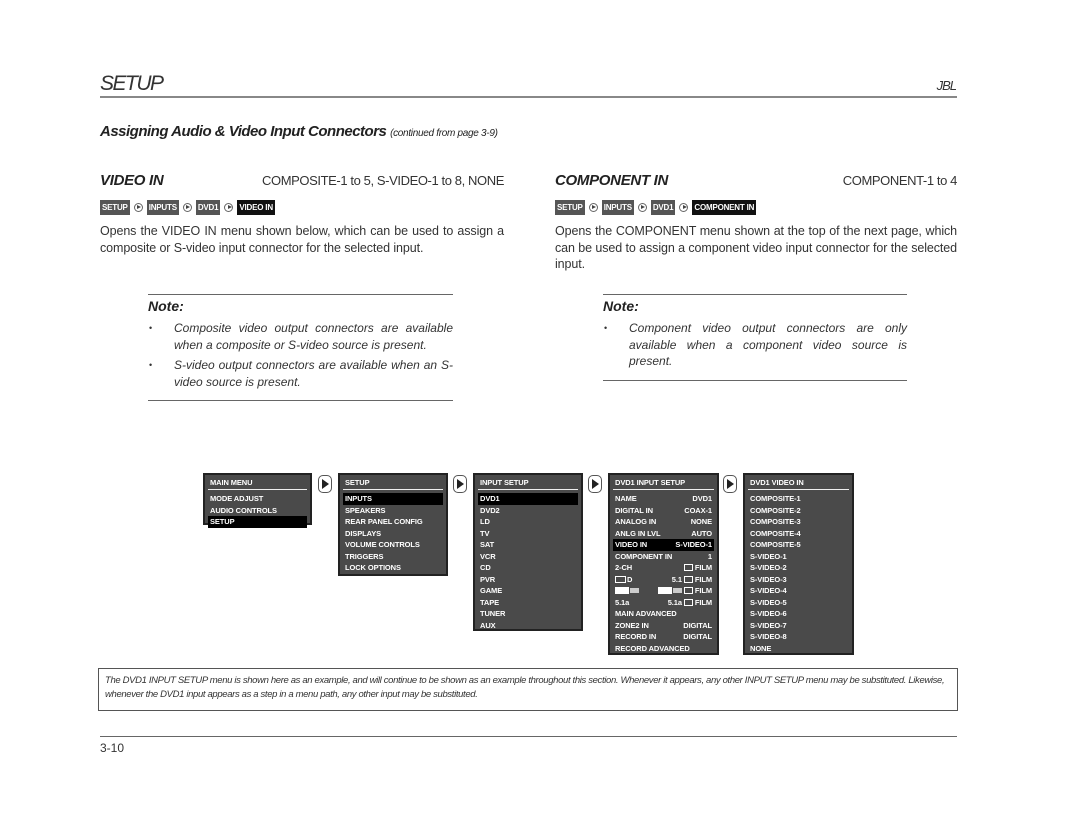 The height and width of the screenshot is (834, 1080). Describe the element at coordinates (570, 207) in the screenshot. I see `path-step-setup: SETUP` at that location.